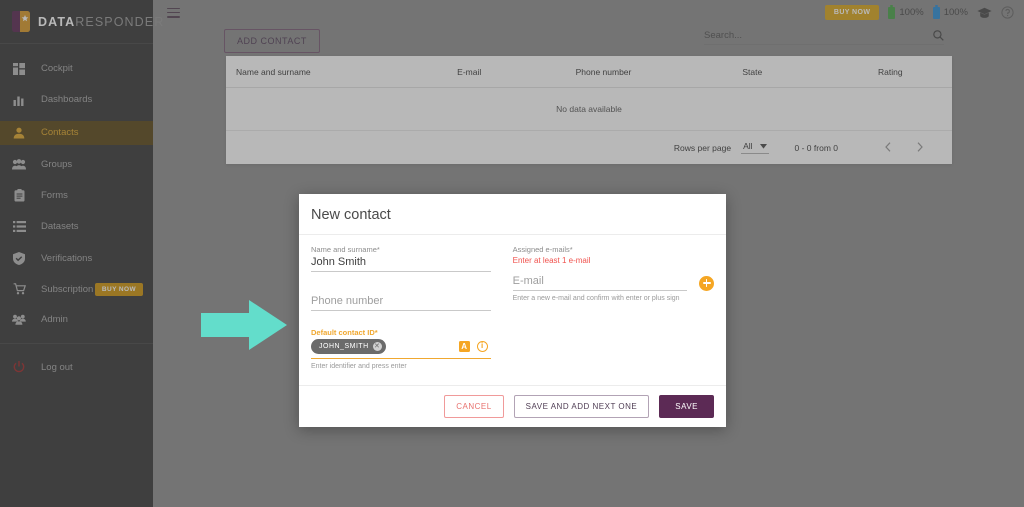 This screenshot has width=1024, height=507. I want to click on email-input-row: E-mail, so click(613, 283).